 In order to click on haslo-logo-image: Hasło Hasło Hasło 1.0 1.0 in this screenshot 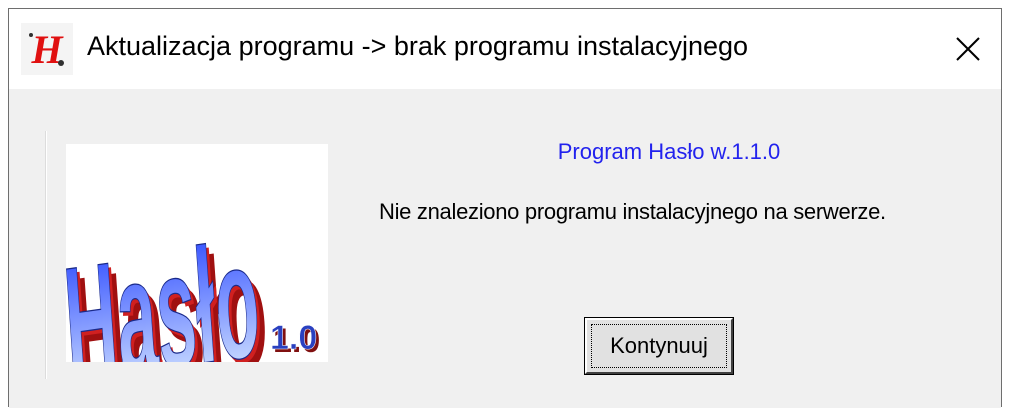, I will do `click(197, 253)`.